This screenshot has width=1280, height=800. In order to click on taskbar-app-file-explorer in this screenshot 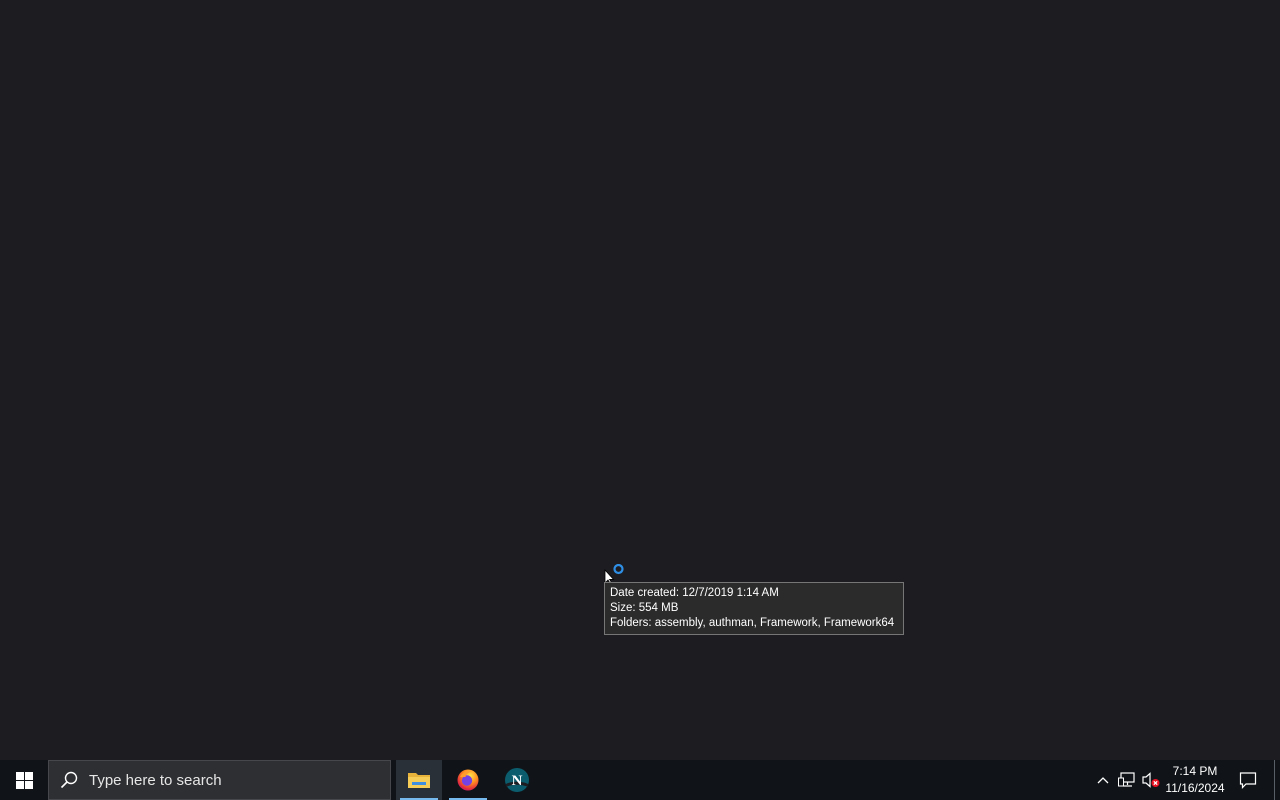, I will do `click(419, 780)`.